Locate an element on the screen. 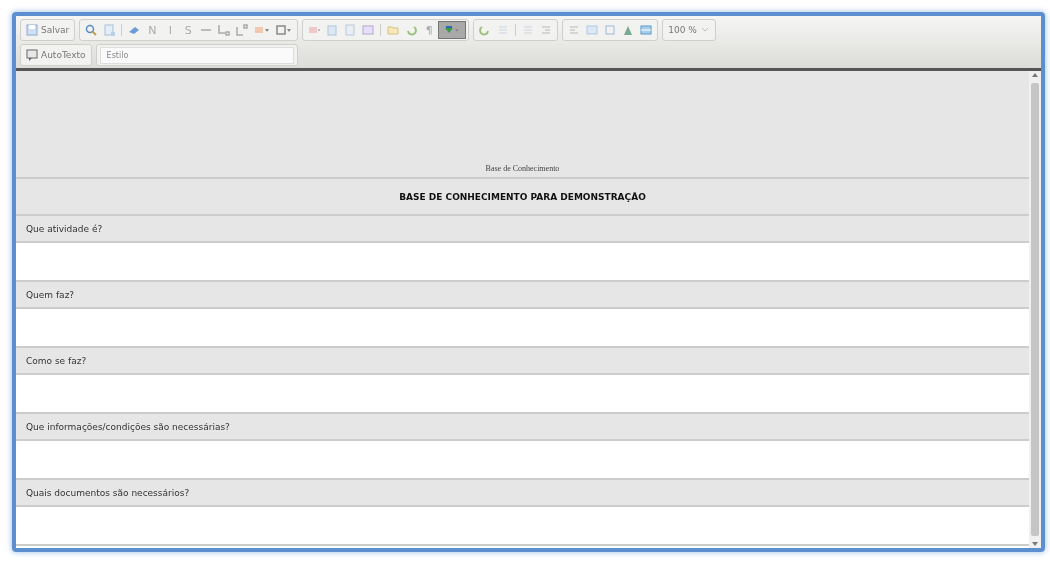 The height and width of the screenshot is (563, 1050). page-icon is located at coordinates (109, 30).